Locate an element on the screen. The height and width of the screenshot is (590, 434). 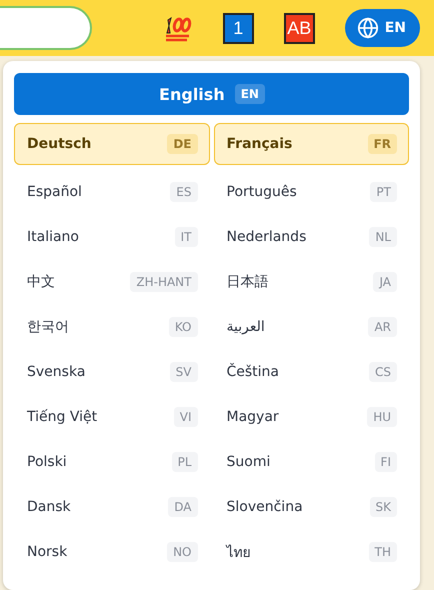
language-option: Nederlands NL is located at coordinates (311, 236).